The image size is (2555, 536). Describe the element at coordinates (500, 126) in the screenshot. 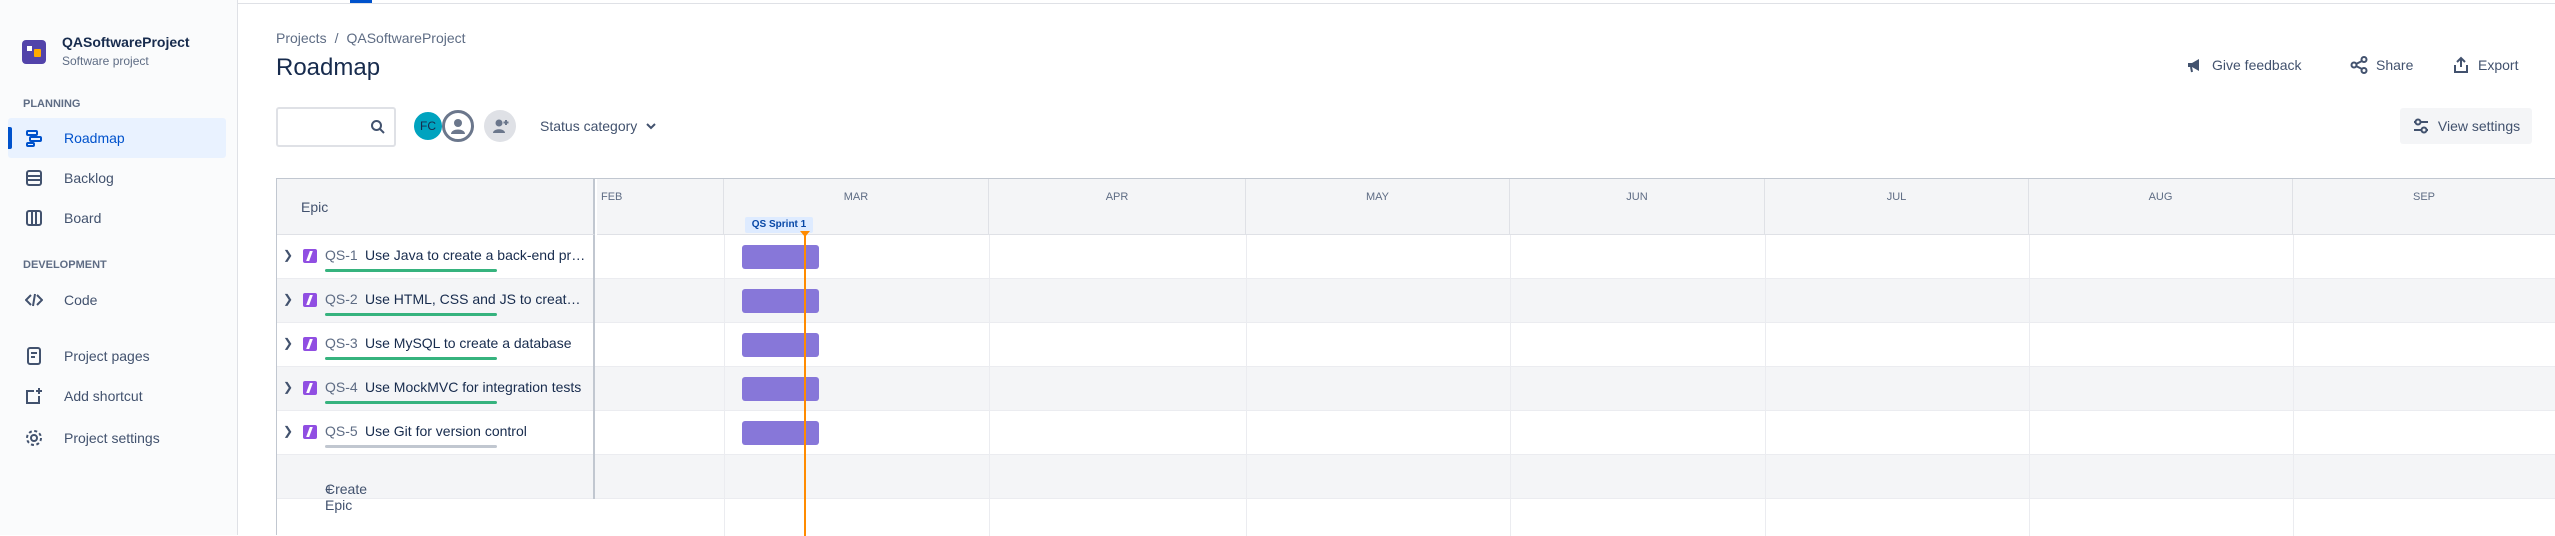

I see `add-people-button` at that location.